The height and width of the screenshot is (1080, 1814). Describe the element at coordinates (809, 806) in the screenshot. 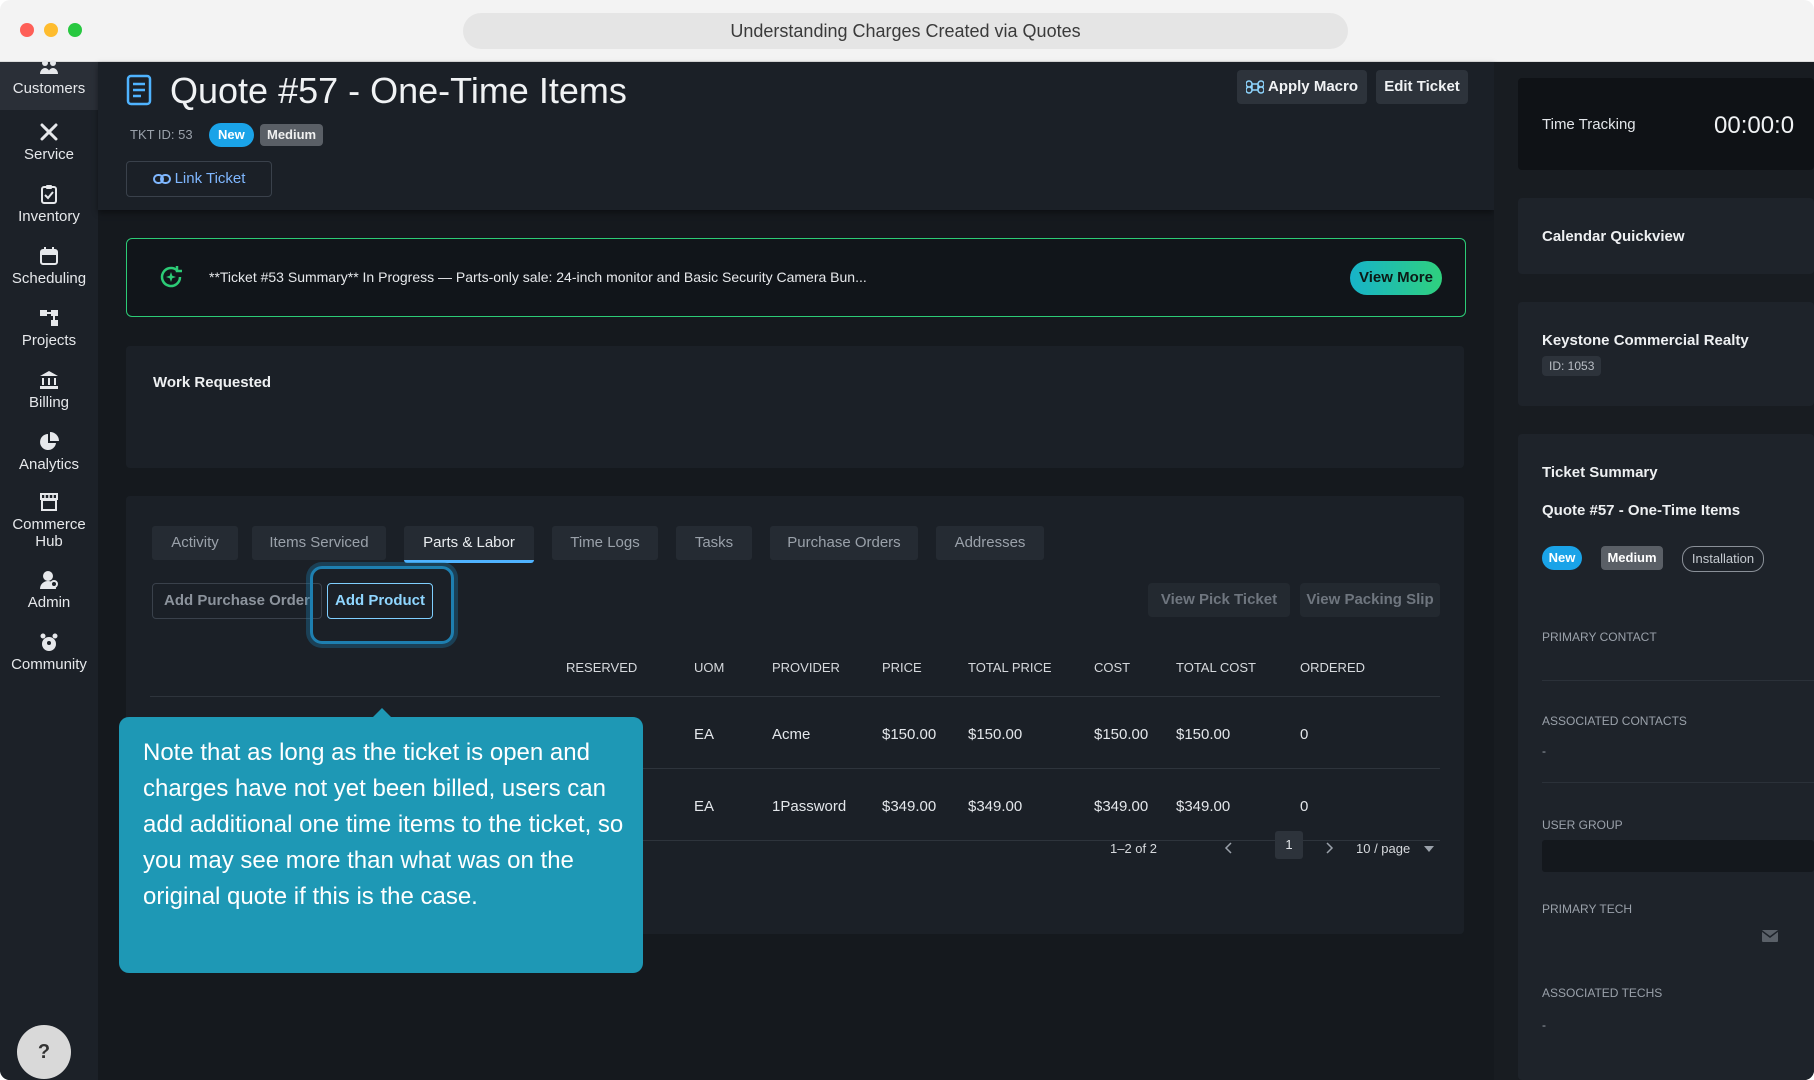

I see `cell-provider: 1Password` at that location.